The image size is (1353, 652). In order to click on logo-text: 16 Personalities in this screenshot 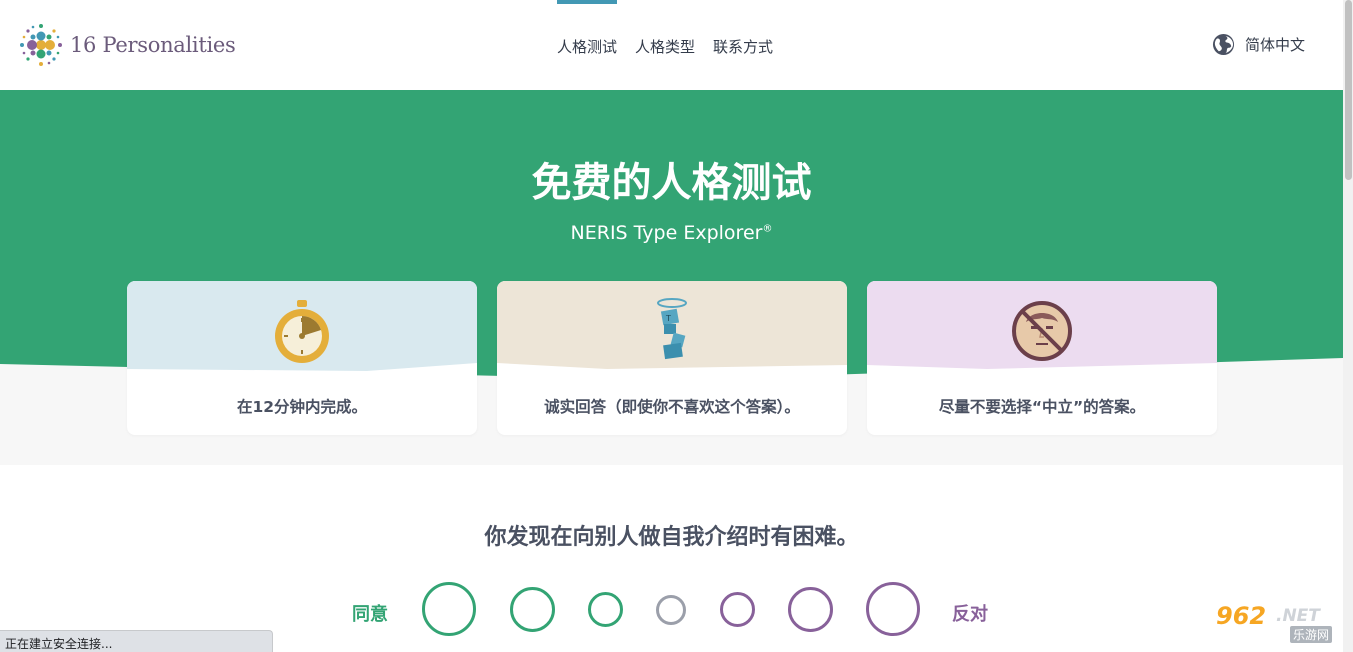, I will do `click(153, 45)`.